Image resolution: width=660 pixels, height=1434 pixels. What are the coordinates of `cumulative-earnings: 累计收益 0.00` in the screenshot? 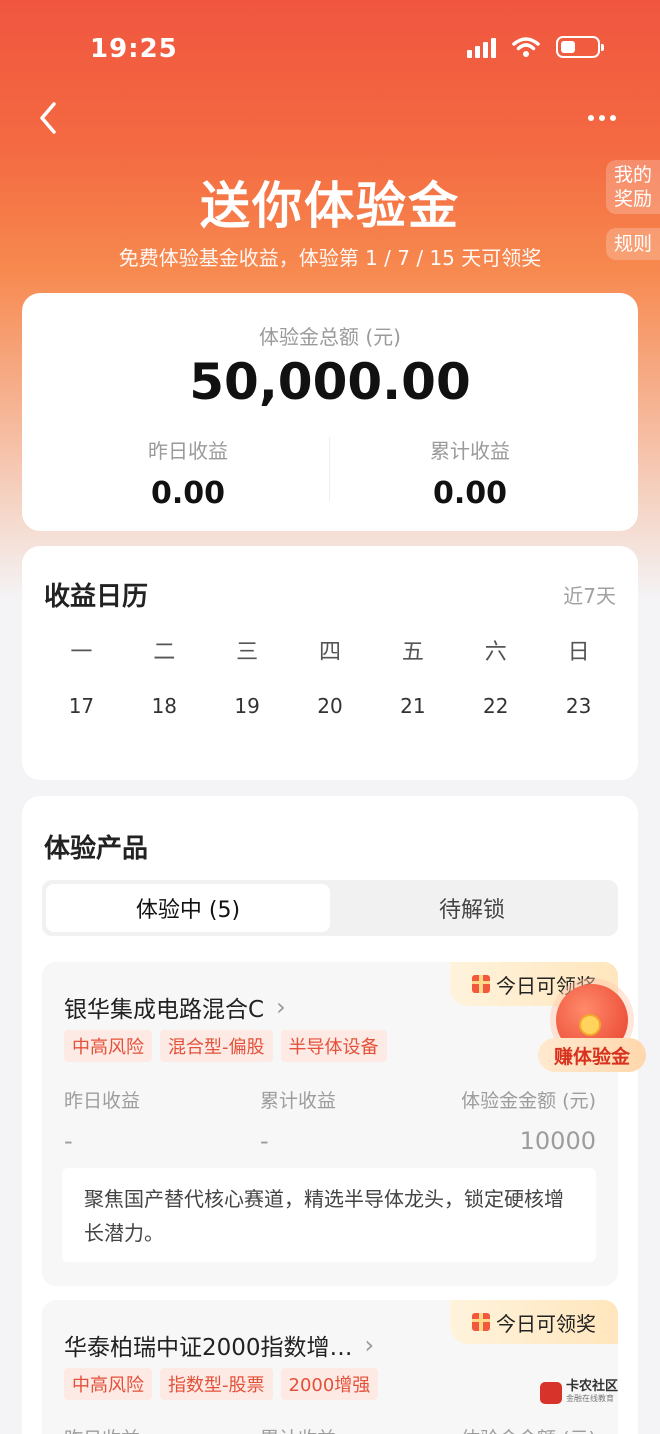 It's located at (470, 473).